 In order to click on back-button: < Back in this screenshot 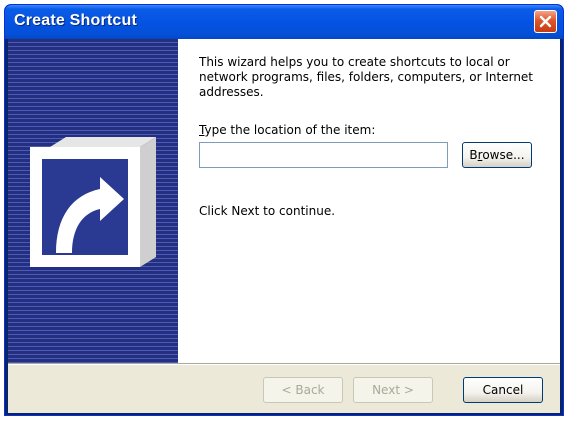, I will do `click(303, 390)`.